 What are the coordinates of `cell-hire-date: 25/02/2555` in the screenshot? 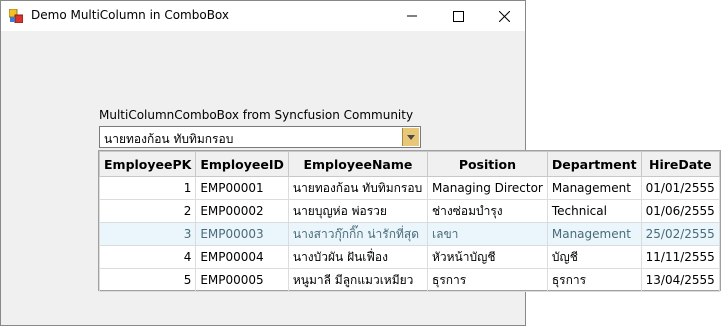 It's located at (680, 234).